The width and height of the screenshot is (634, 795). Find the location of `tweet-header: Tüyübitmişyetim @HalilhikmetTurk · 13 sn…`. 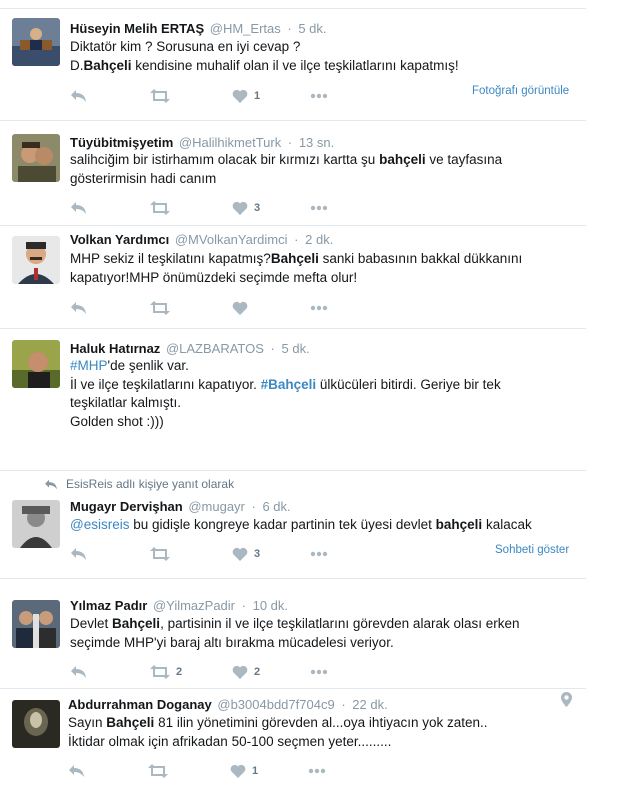

tweet-header: Tüyübitmişyetim @HalilhikmetTurk · 13 sn… is located at coordinates (202, 143).